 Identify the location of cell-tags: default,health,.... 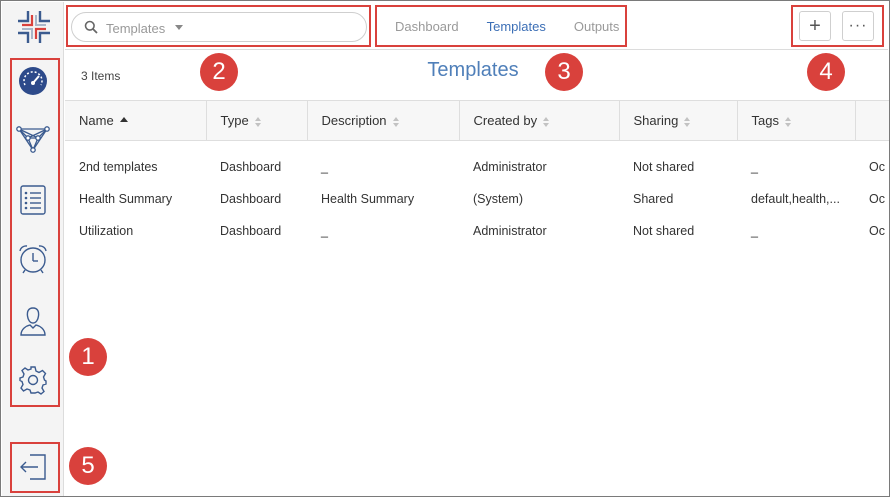
(795, 198).